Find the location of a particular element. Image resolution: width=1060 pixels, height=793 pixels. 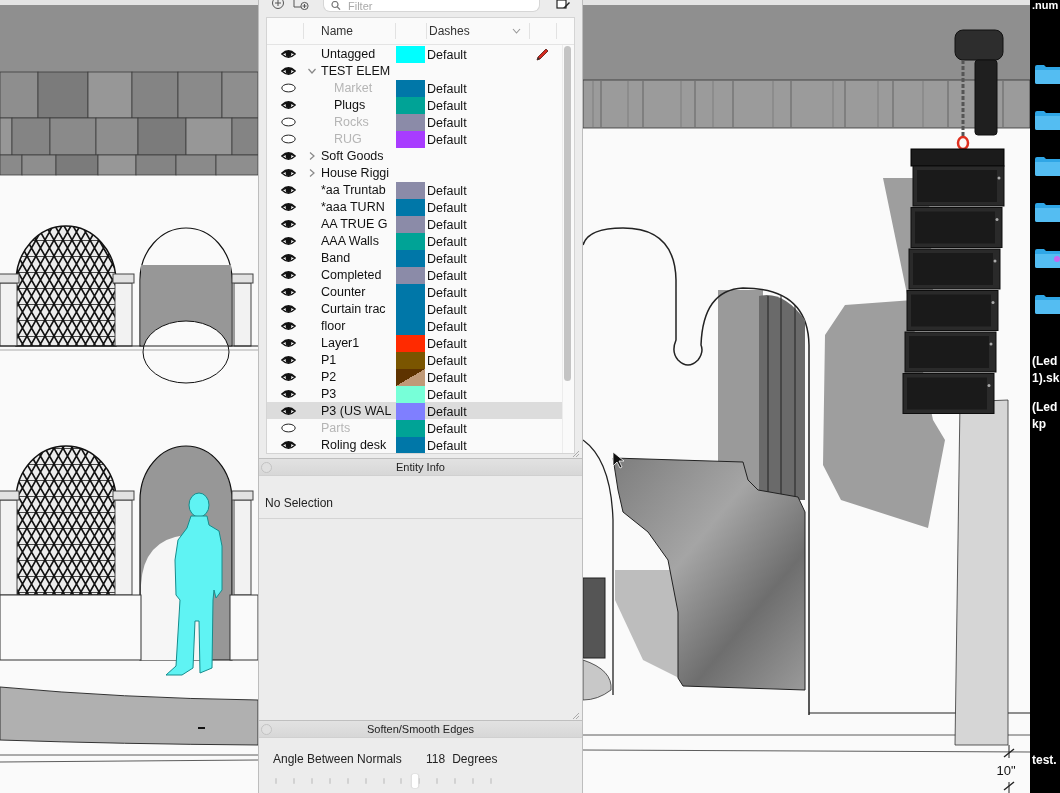

column-header: Name is located at coordinates (349, 31).